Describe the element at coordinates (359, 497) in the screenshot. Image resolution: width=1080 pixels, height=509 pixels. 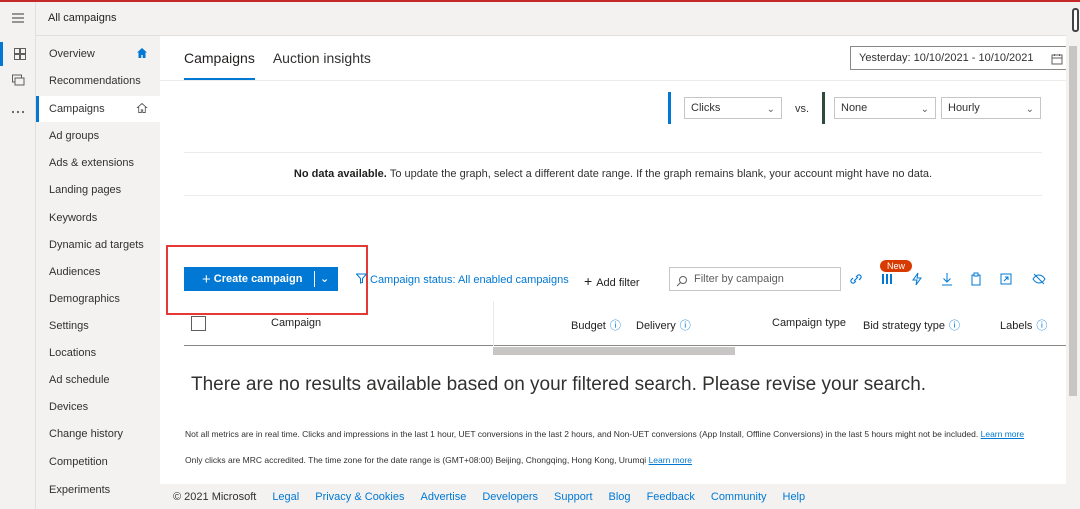
I see `footer-link-privacy: Privacy & Cookies` at that location.